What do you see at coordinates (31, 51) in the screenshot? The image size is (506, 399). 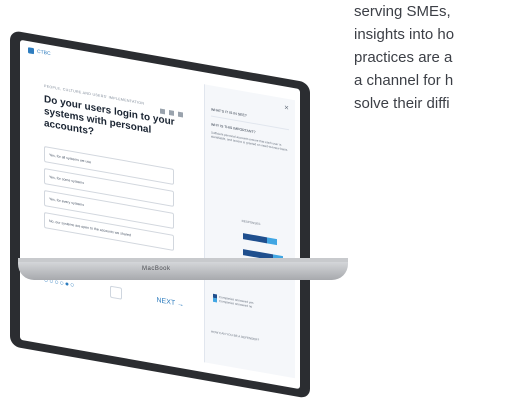 I see `brand-logo-icon` at bounding box center [31, 51].